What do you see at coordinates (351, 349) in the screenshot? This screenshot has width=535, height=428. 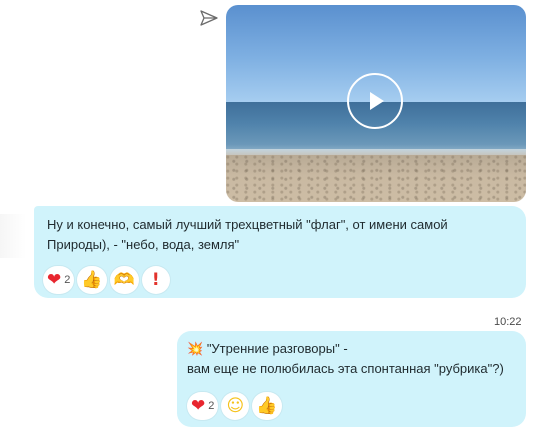 I see `message-text-line: 💥 "Утренние разговоры" -` at bounding box center [351, 349].